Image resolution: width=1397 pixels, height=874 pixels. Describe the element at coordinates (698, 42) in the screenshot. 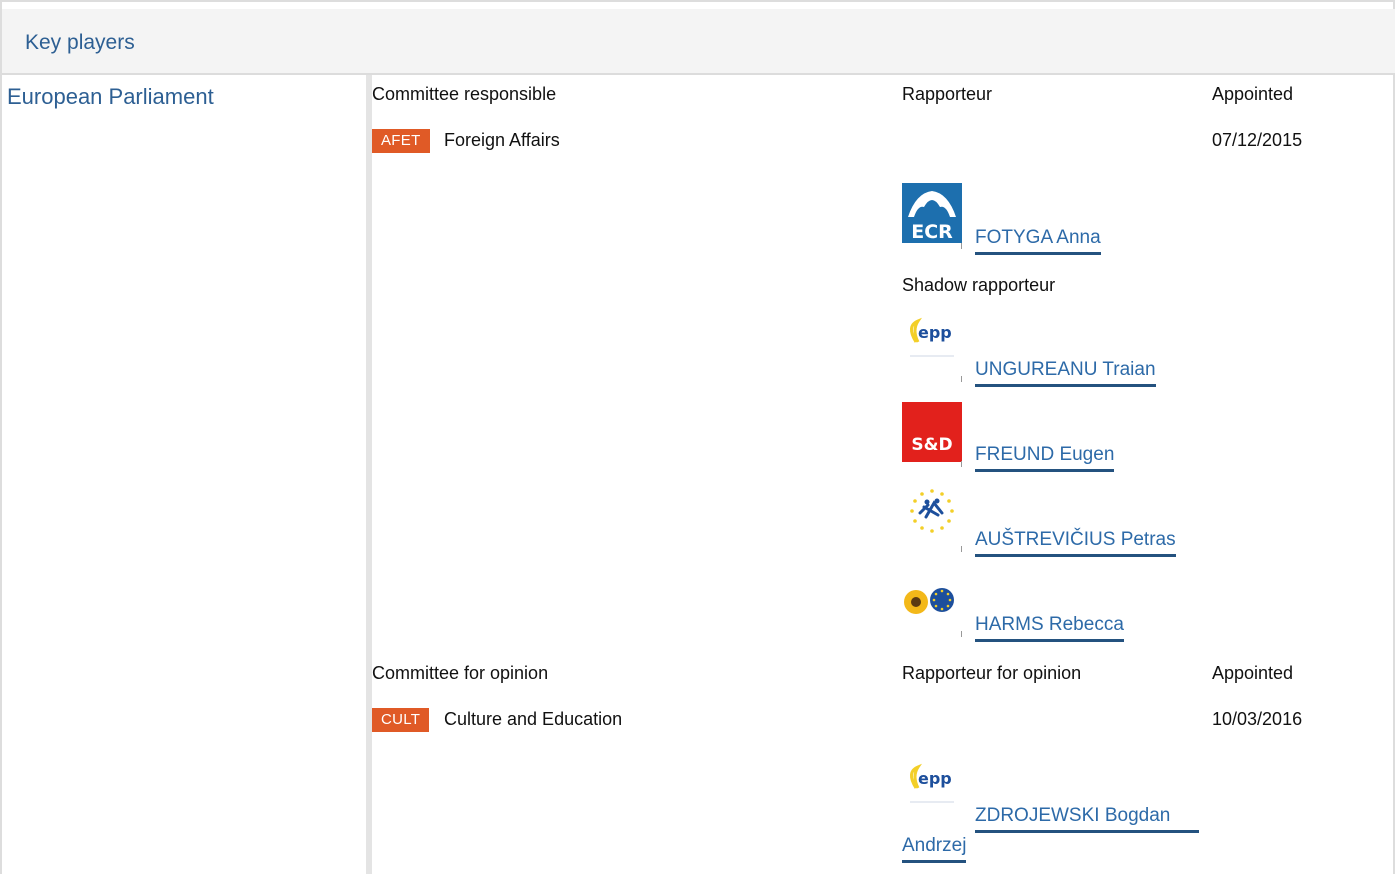

I see `section-header: Key players` at that location.